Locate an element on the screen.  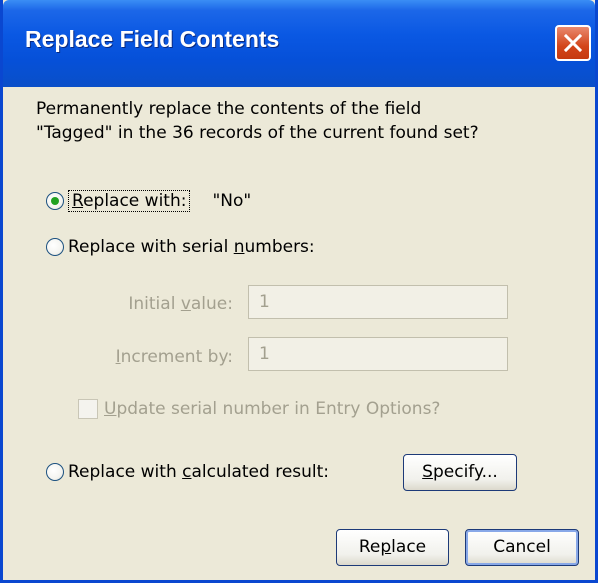
cancel-button: Cancel is located at coordinates (522, 547).